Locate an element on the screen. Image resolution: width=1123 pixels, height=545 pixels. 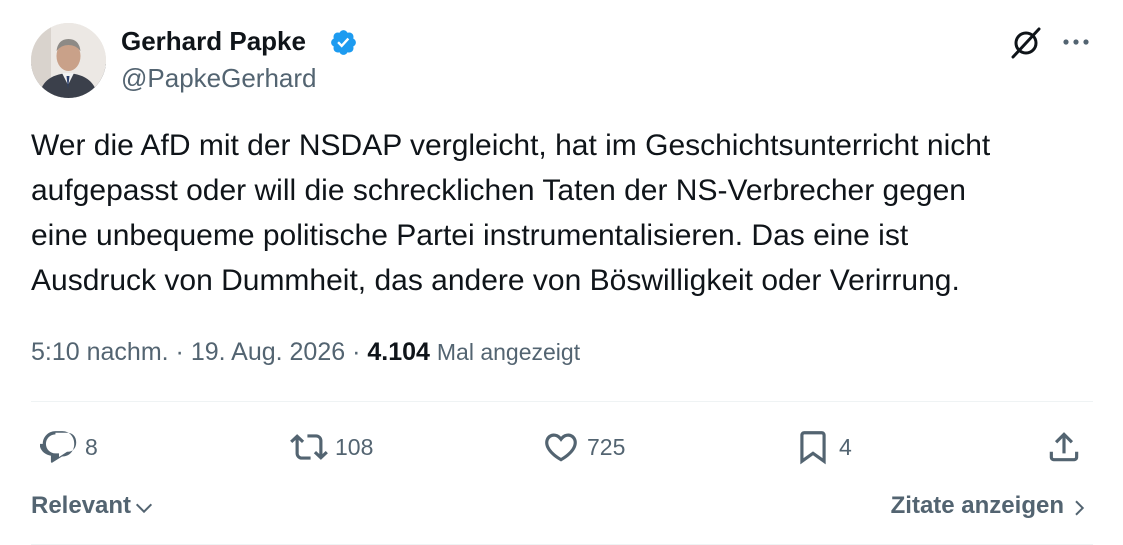
quotes-label: Zitate anzeigen is located at coordinates (977, 505).